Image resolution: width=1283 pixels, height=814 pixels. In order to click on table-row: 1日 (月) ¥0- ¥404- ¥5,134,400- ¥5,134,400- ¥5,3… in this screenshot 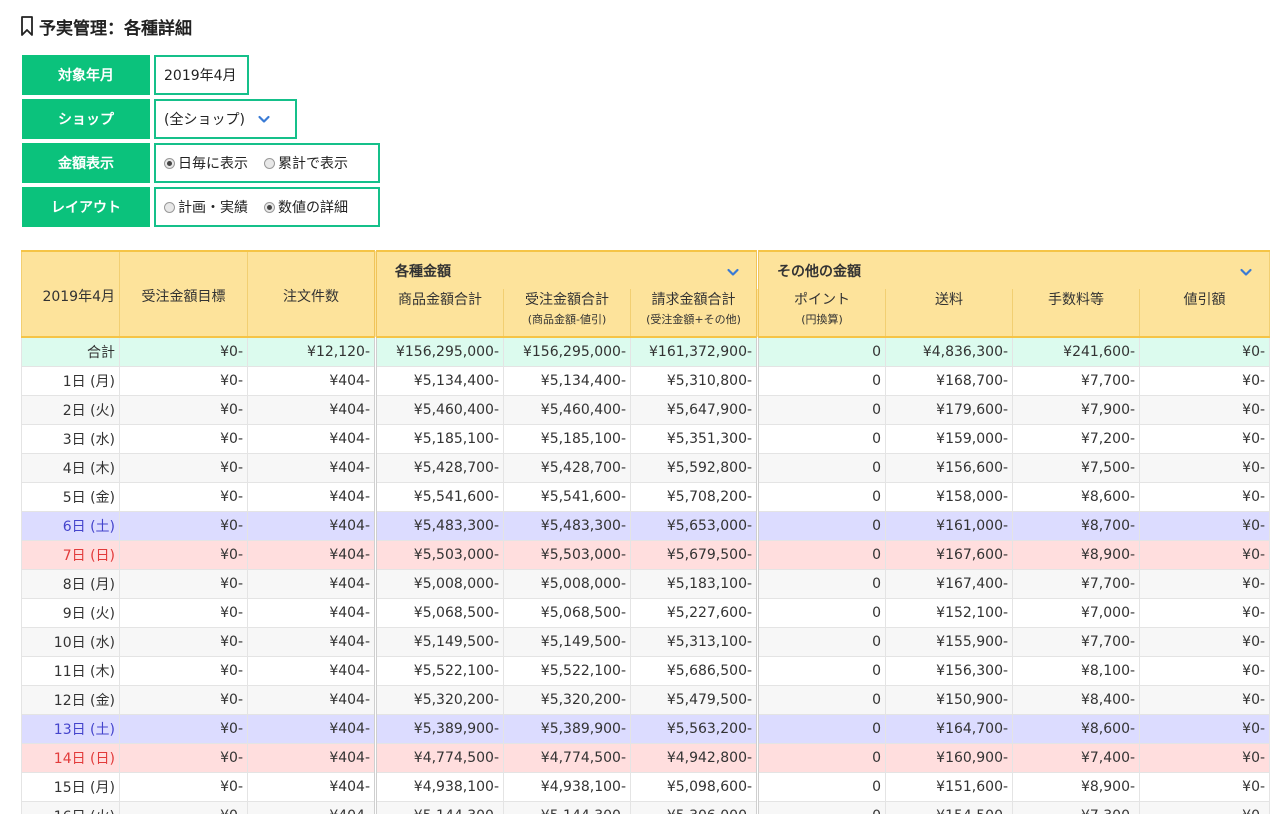, I will do `click(646, 380)`.